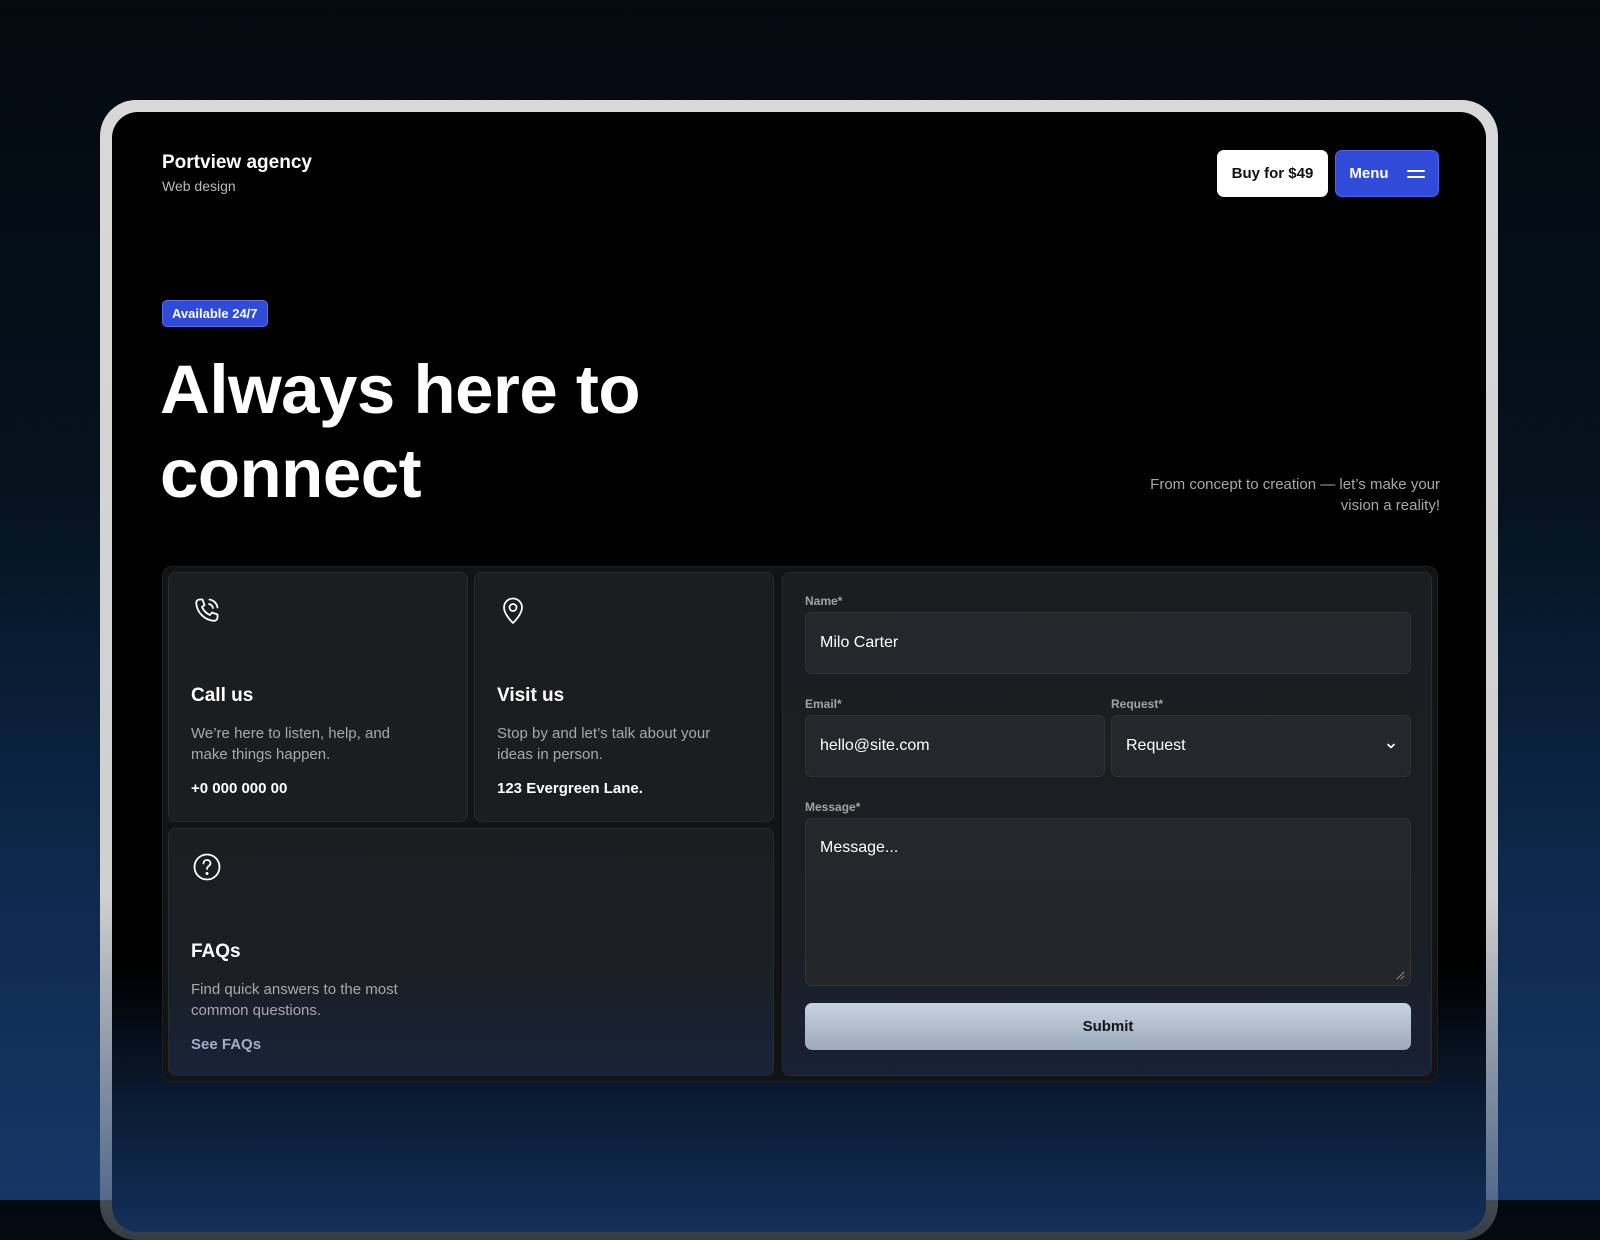  Describe the element at coordinates (604, 733) in the screenshot. I see `card-desc-line: Stop by and let’s talk about your` at that location.